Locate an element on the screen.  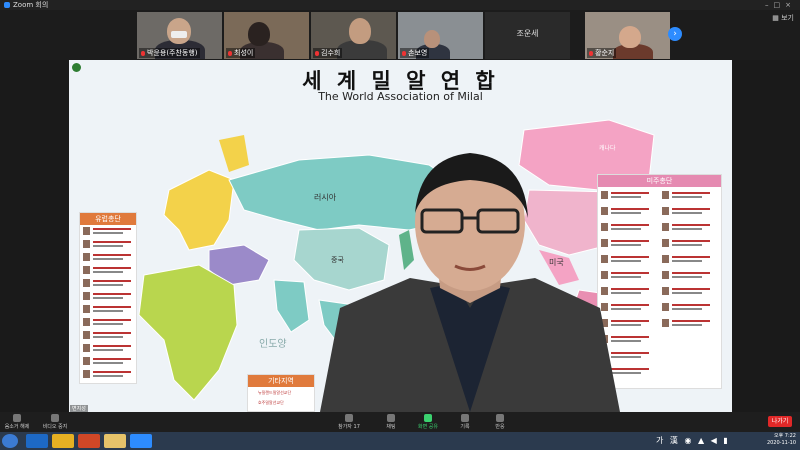
presenter-name: 변지성 is located at coordinates (79, 408).